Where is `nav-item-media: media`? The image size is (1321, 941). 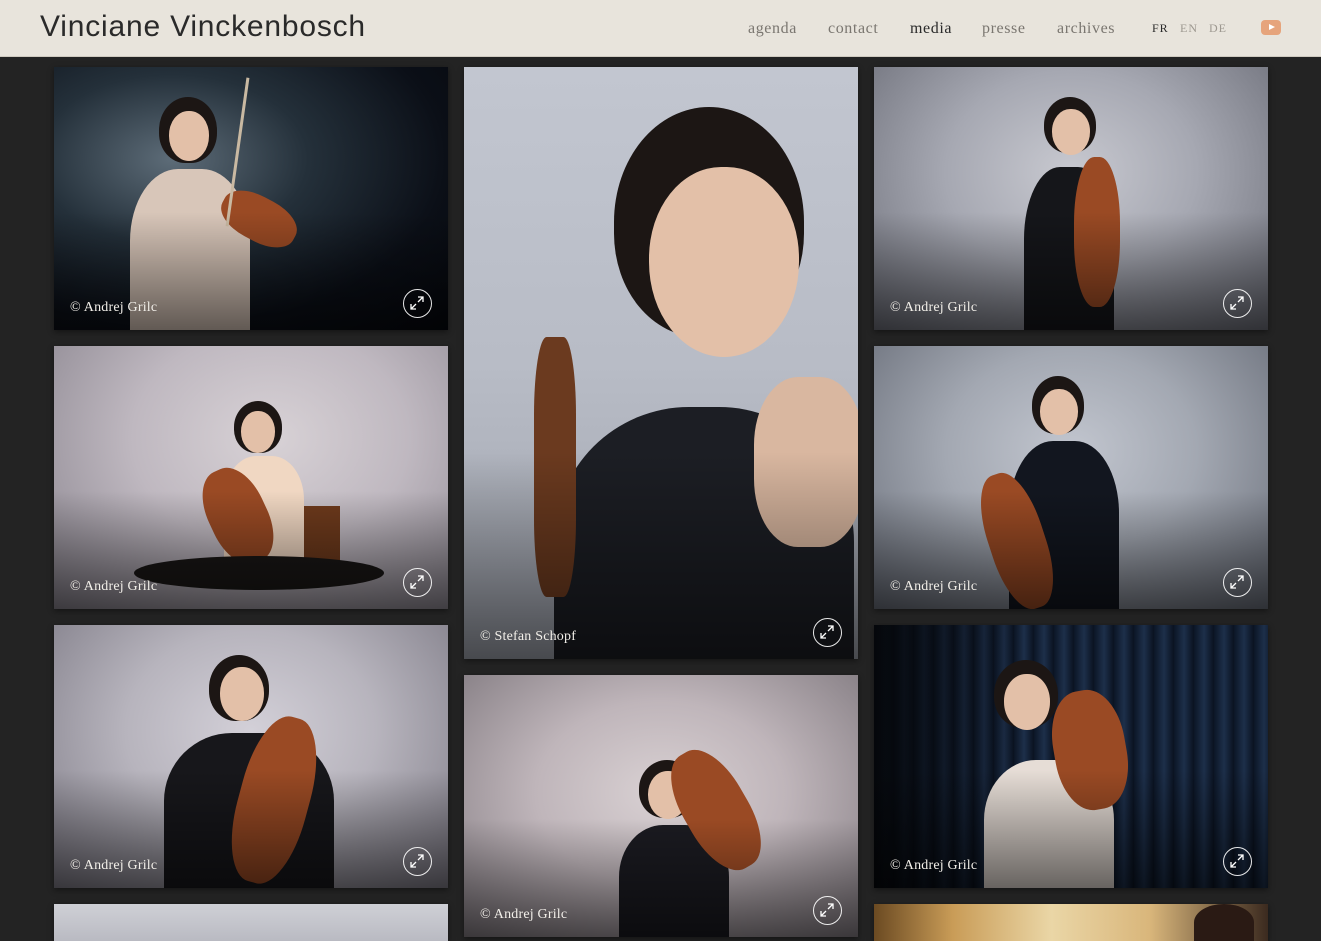
nav-item-media: media is located at coordinates (931, 29).